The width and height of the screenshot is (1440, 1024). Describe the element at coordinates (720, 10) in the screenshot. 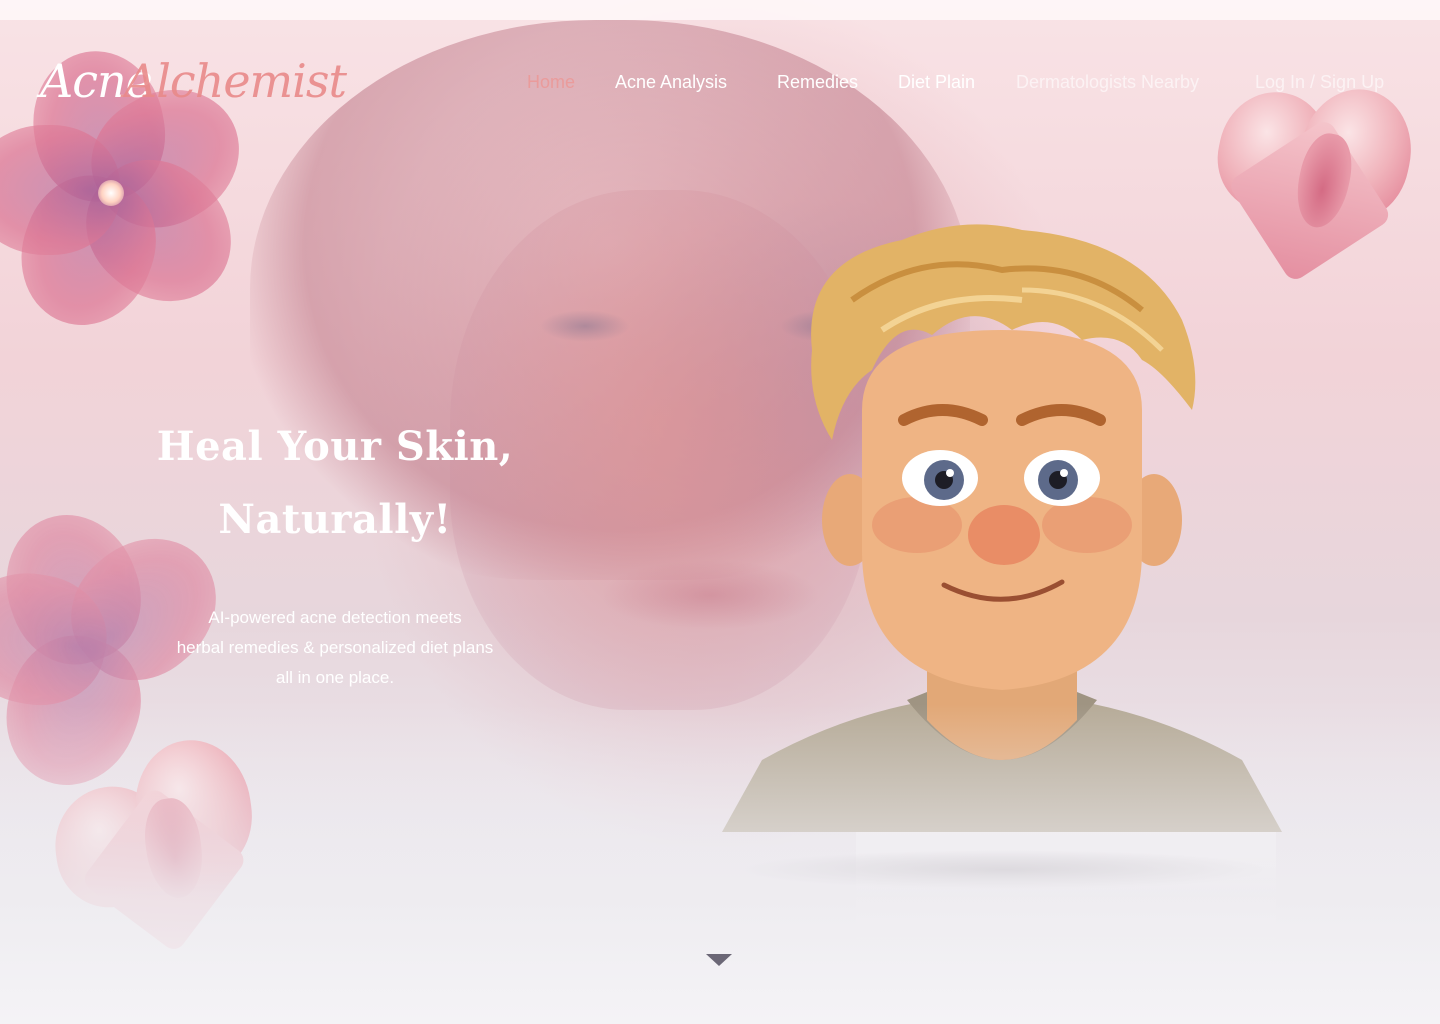

I see `top-strip` at that location.